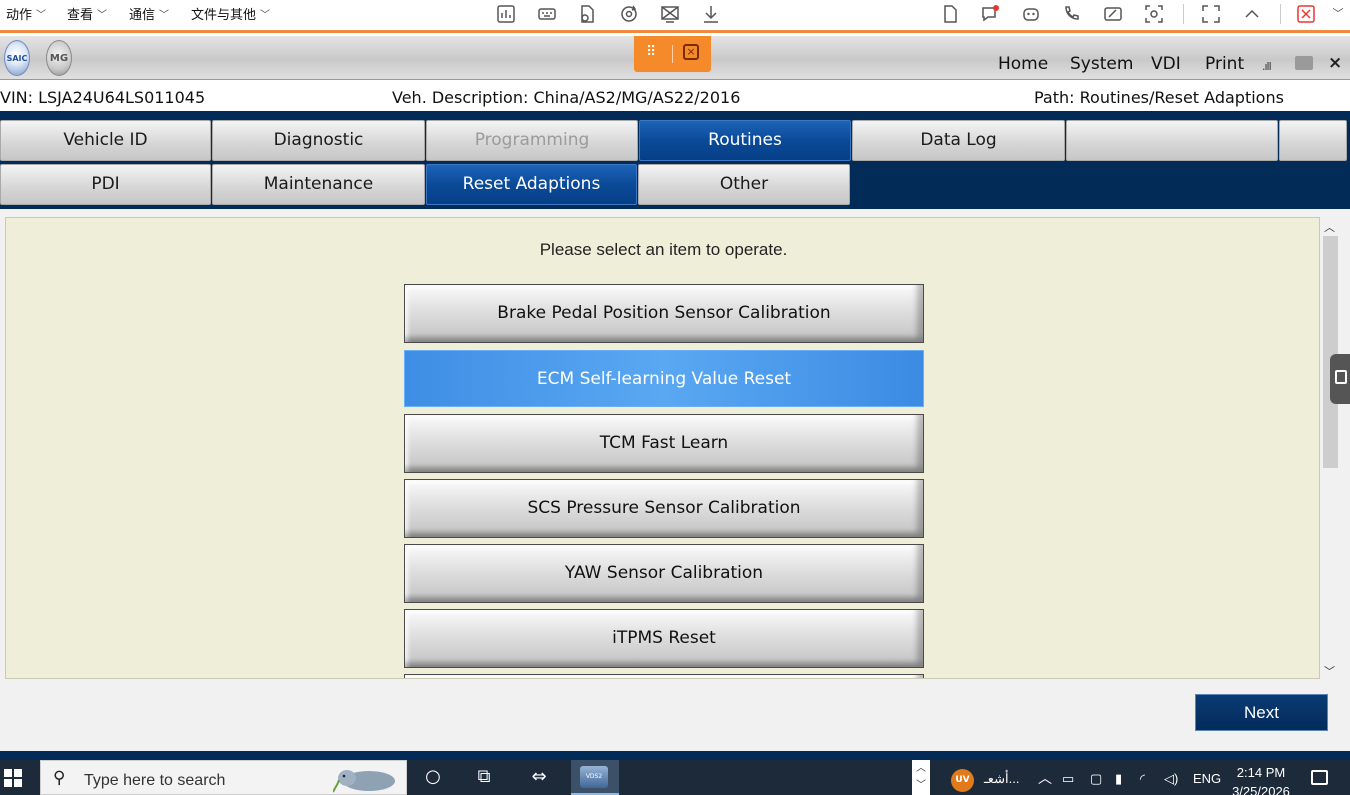 The width and height of the screenshot is (1350, 795). What do you see at coordinates (1142, 779) in the screenshot?
I see `wifi-icon: ◜` at bounding box center [1142, 779].